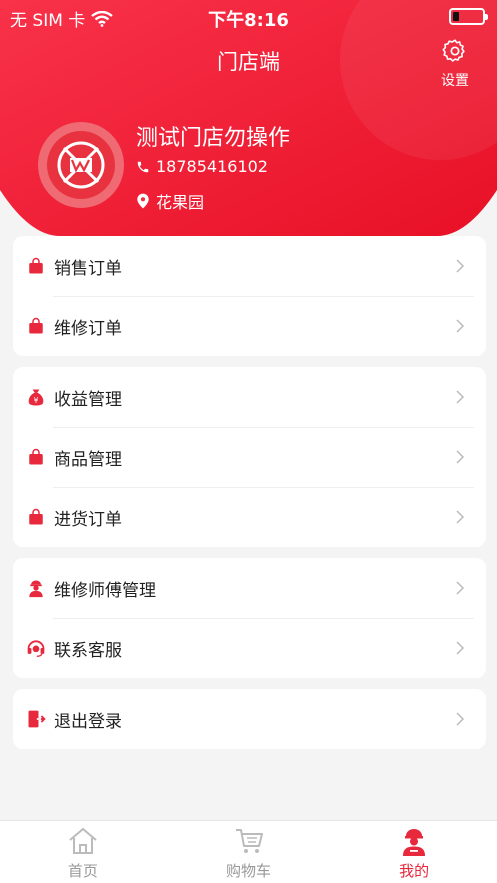 The height and width of the screenshot is (883, 497). Describe the element at coordinates (249, 266) in the screenshot. I see `menu-item-sales-orders: 销售订单` at that location.